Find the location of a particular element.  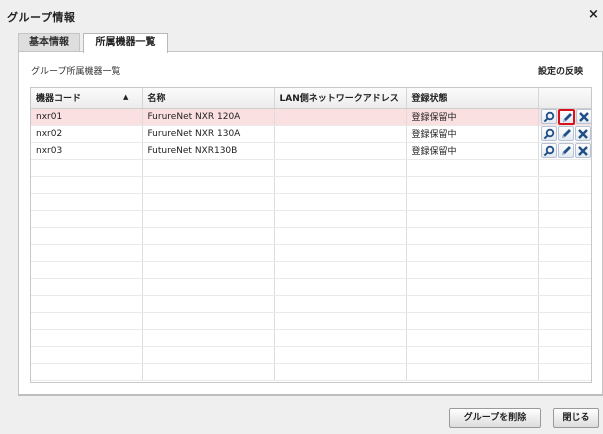

column-header-code: 機器コード ▲ is located at coordinates (87, 98).